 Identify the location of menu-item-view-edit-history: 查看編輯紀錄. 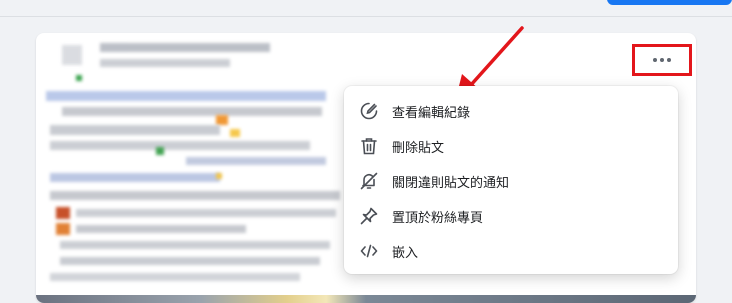
(511, 111).